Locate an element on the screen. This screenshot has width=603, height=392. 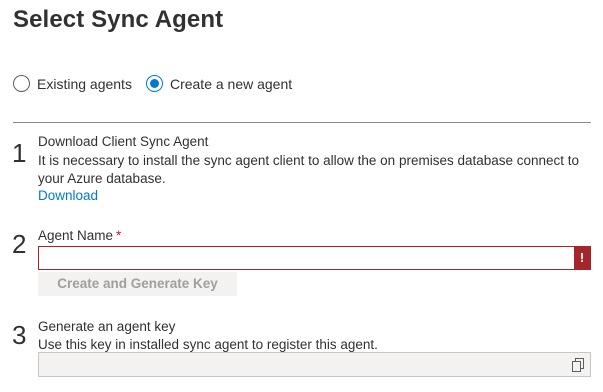
required-marker: * is located at coordinates (119, 235).